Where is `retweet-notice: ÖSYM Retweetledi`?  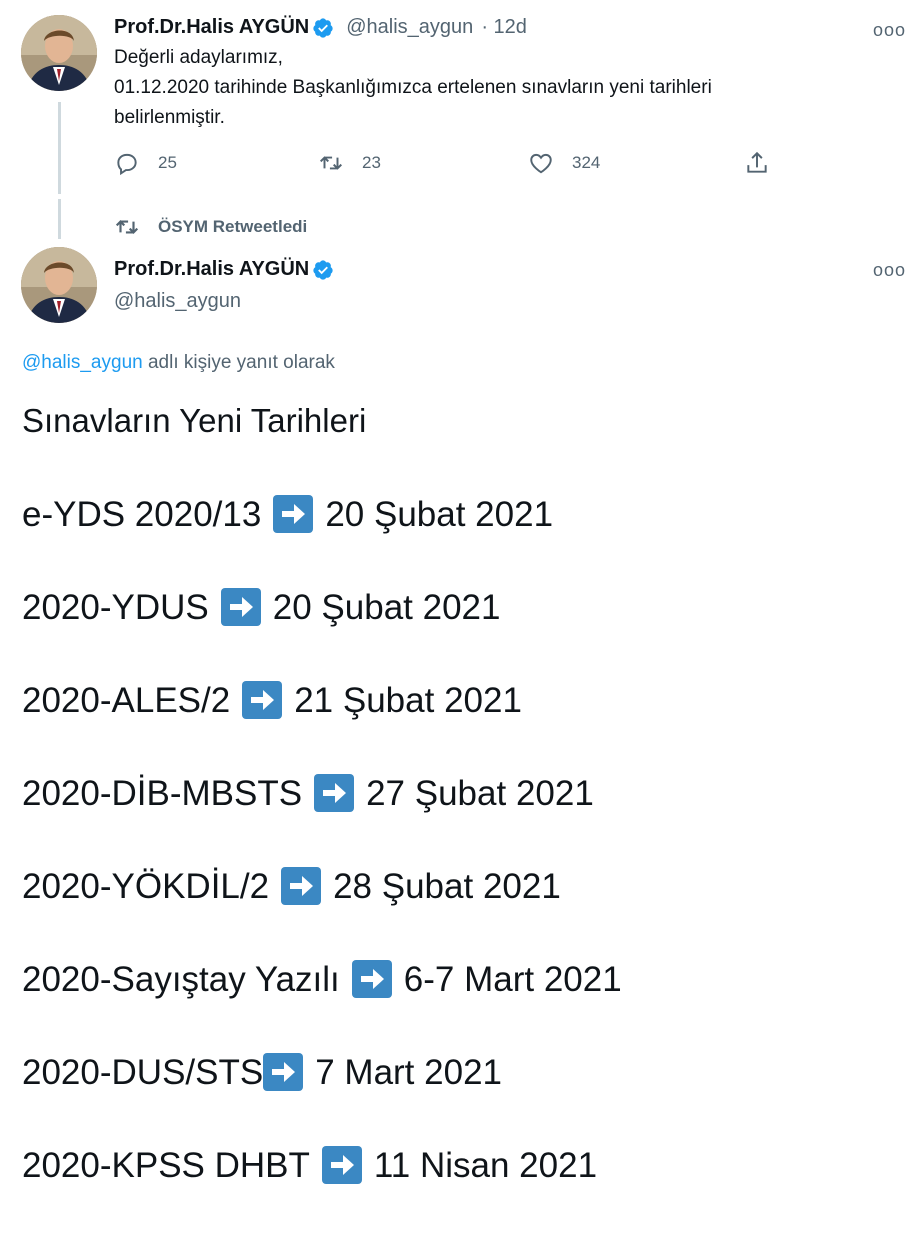 retweet-notice: ÖSYM Retweetledi is located at coordinates (210, 227).